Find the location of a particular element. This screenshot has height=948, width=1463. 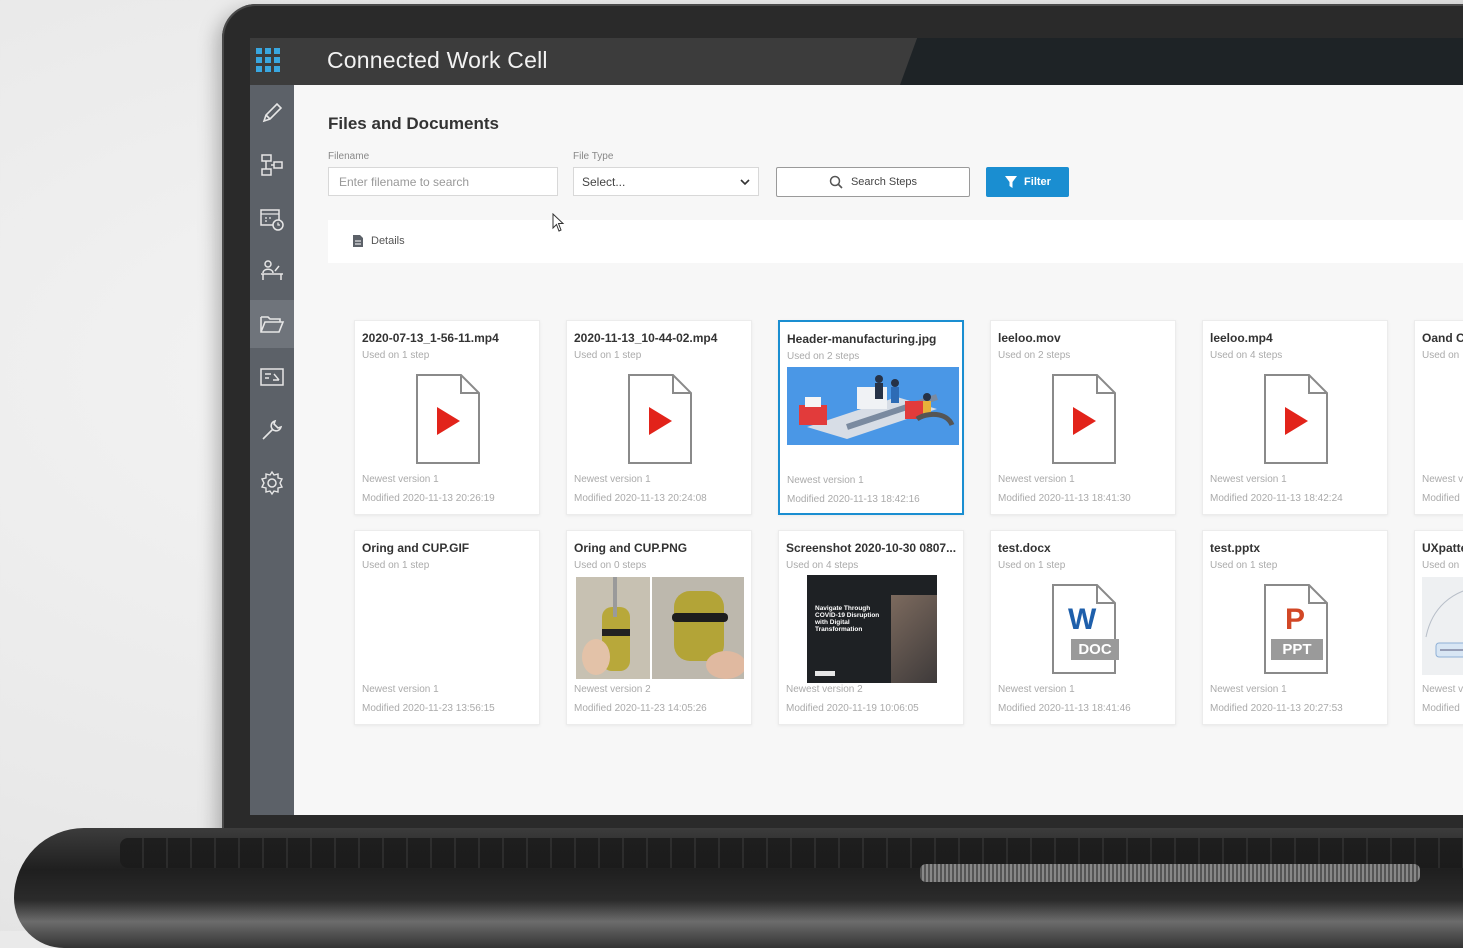

workflow-icon is located at coordinates (272, 165).